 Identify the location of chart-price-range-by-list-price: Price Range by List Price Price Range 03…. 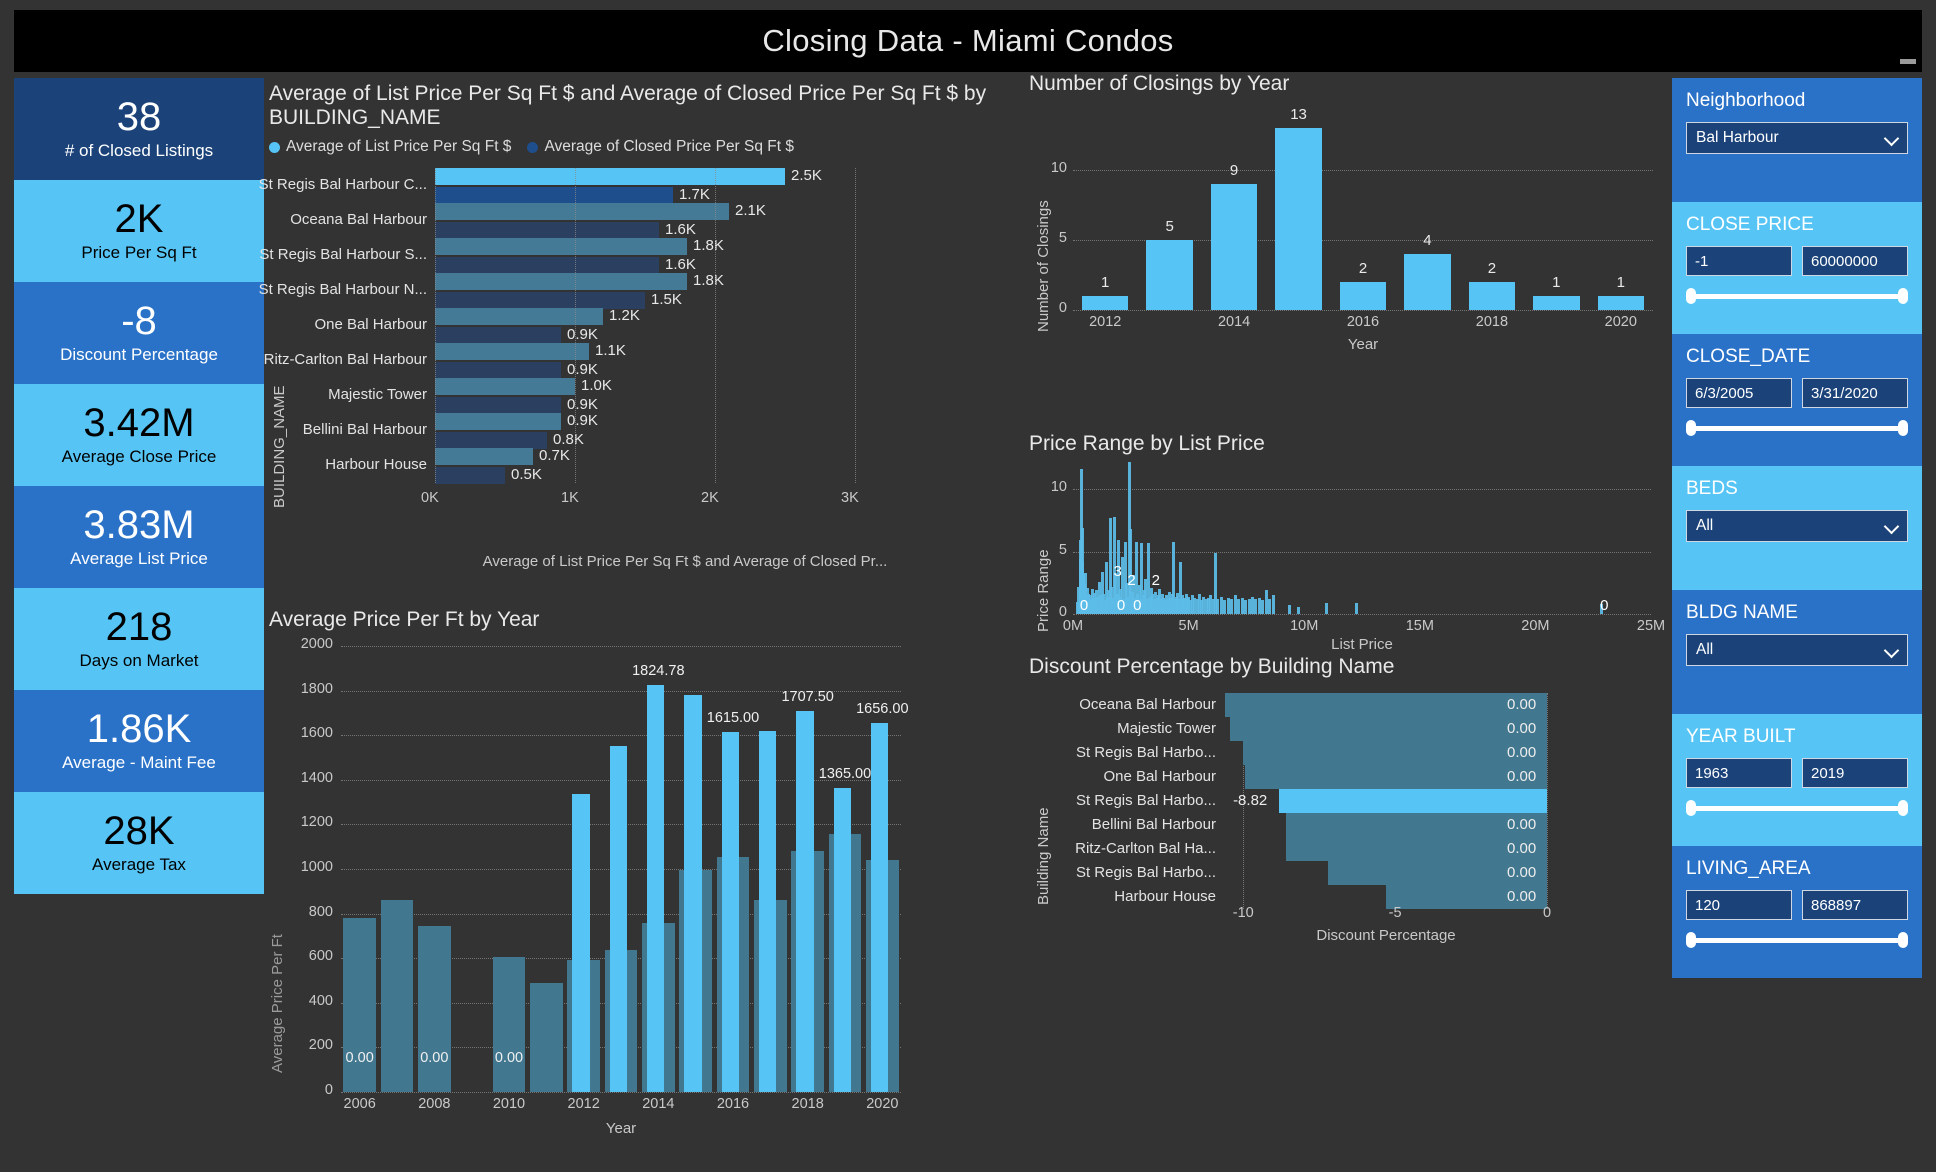
(1347, 544).